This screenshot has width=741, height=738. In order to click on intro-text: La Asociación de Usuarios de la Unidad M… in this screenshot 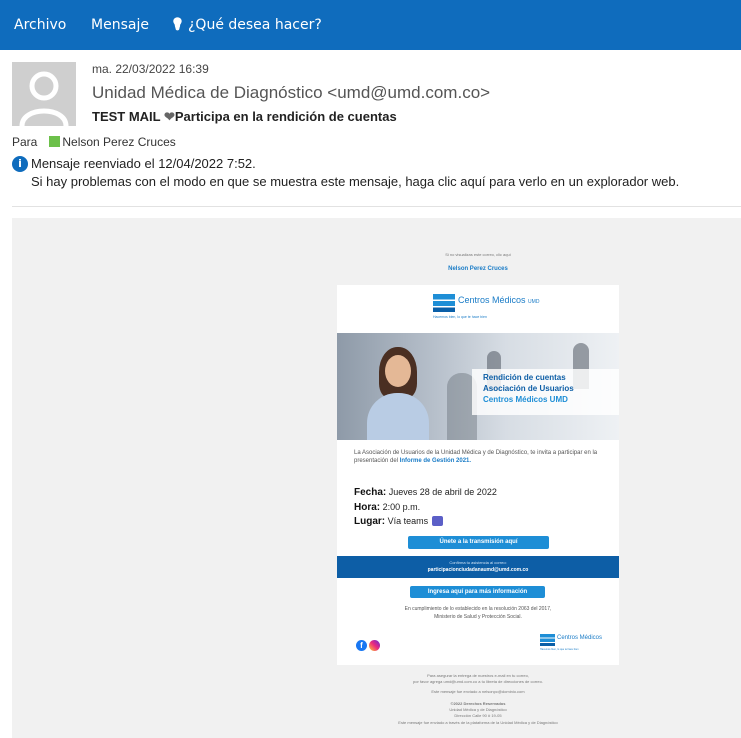, I will do `click(476, 457)`.